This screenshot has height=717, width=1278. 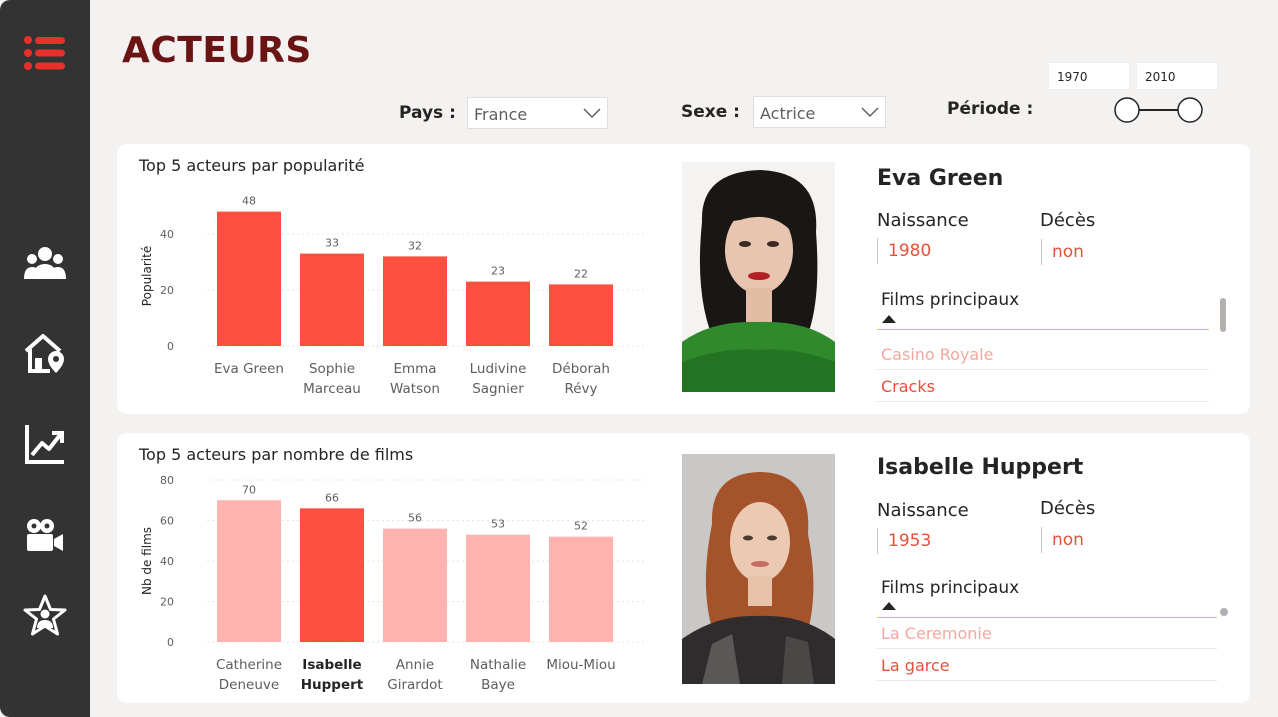 What do you see at coordinates (498, 665) in the screenshot?
I see `x-tick-label: Nathalie` at bounding box center [498, 665].